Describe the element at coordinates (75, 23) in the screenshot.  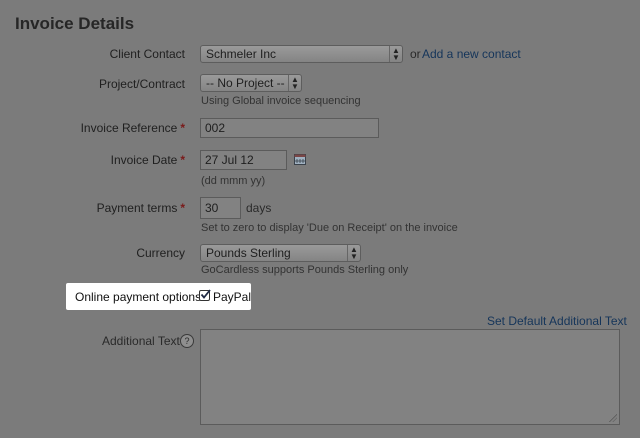
I see `section-title: Invoice Details` at that location.